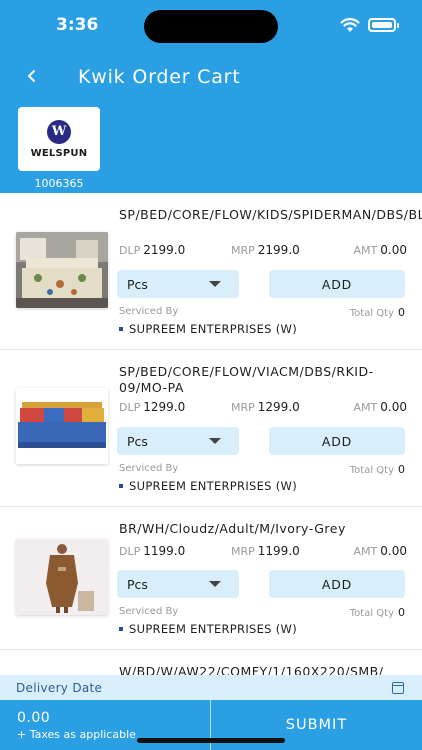 The height and width of the screenshot is (750, 422). I want to click on mrp-value: 2199.0, so click(278, 250).